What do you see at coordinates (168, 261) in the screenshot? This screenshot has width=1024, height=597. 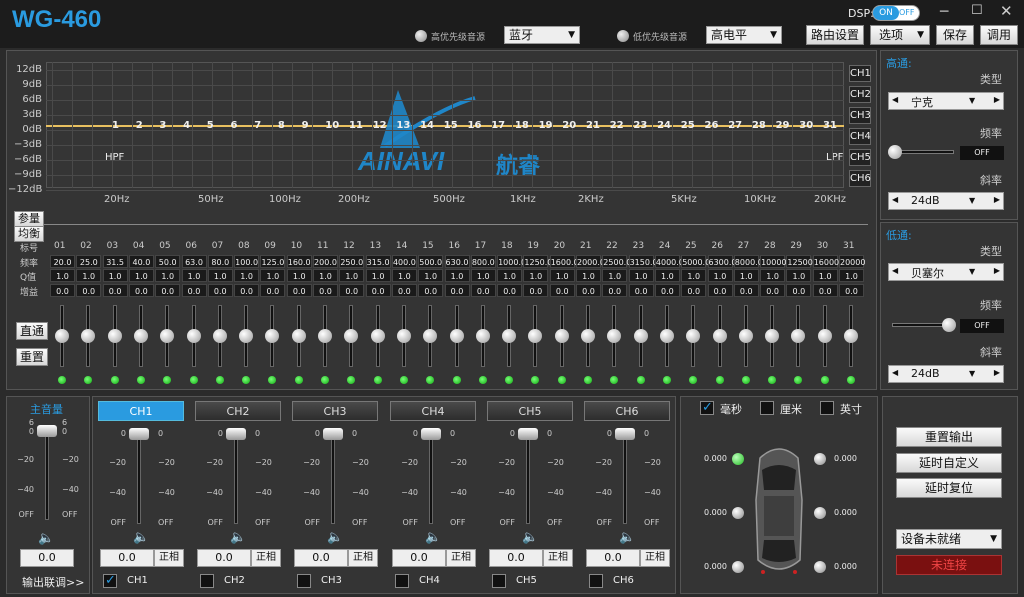 I see `eq-cell-freqs: 50.0` at bounding box center [168, 261].